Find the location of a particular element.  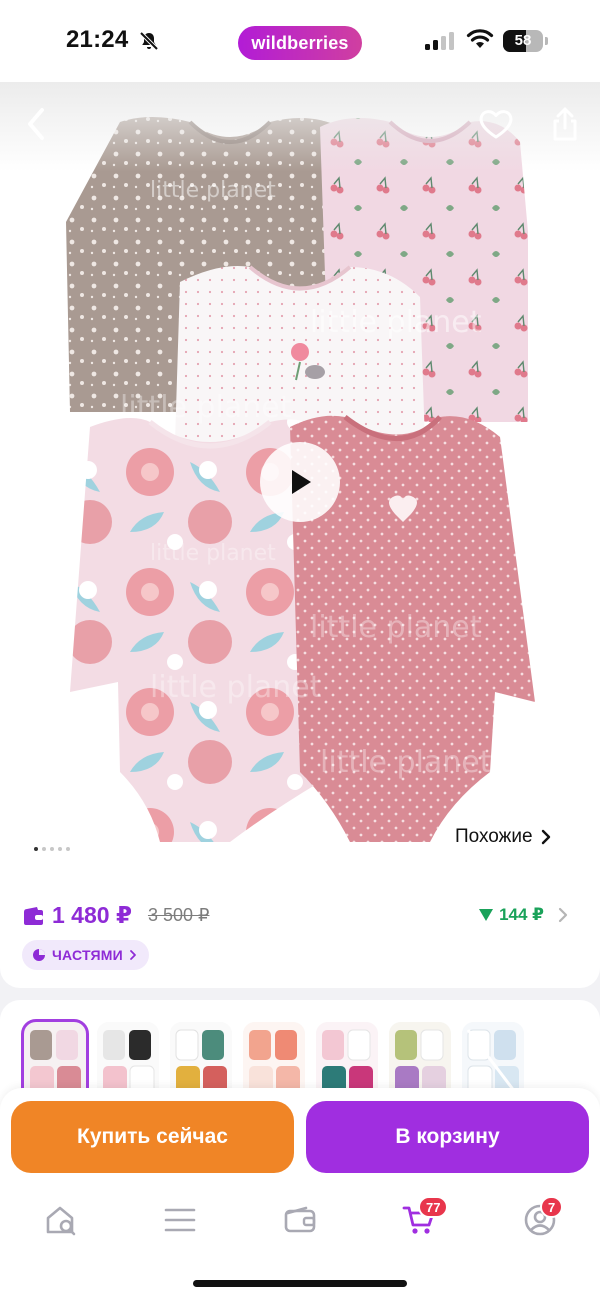

home-search-icon is located at coordinates (61, 1221).